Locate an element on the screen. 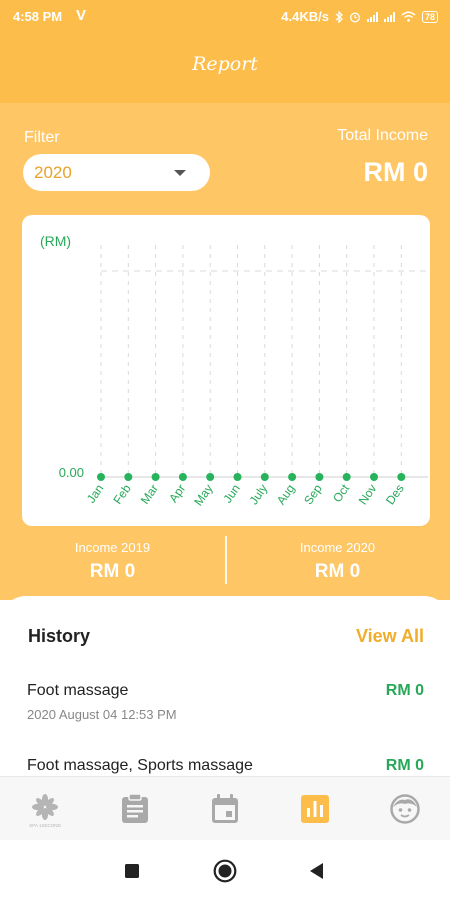  view-all-link: View All is located at coordinates (390, 636).